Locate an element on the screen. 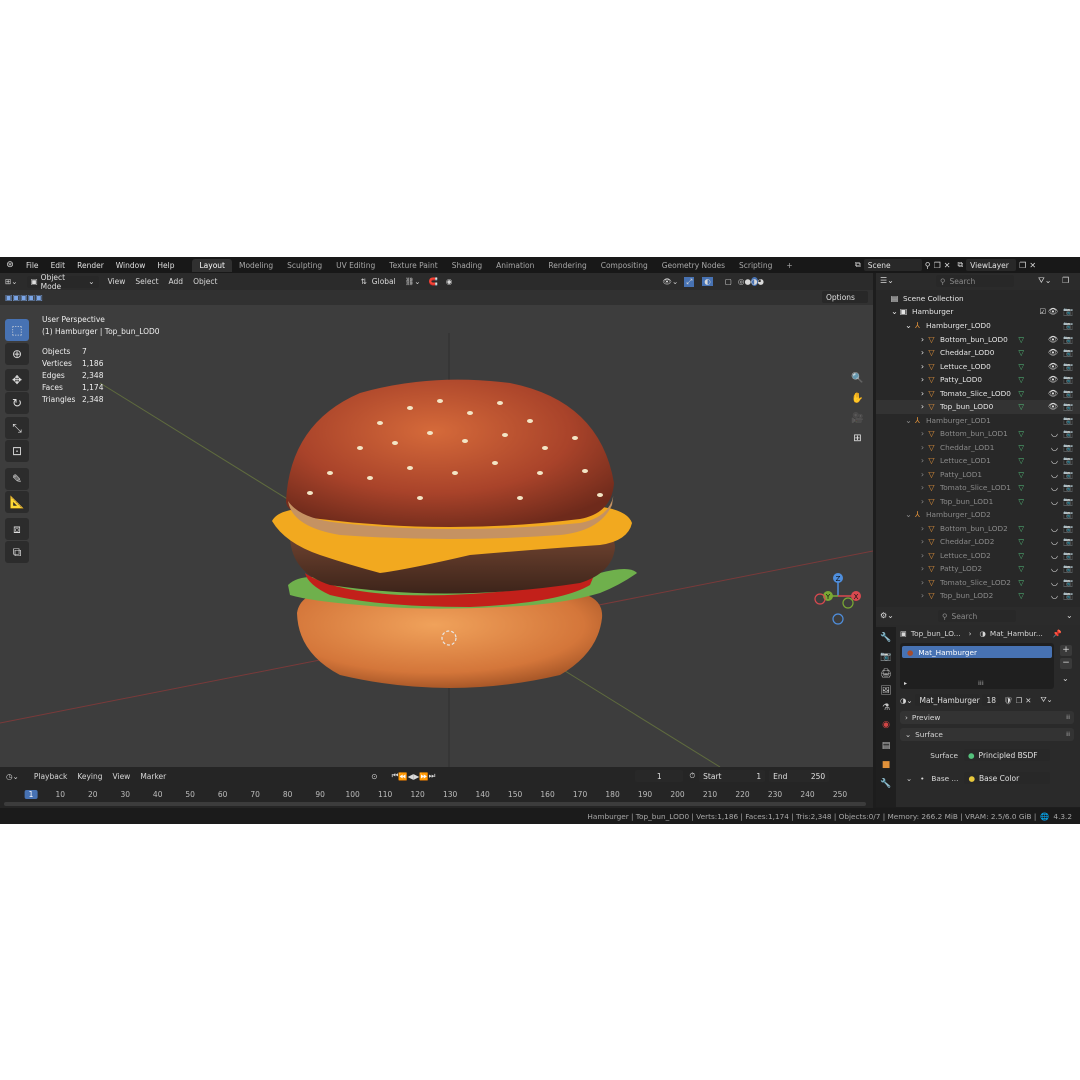 The height and width of the screenshot is (1080, 1080). collection-row-lod1: ⌄ ⅄ Hamburger_LOD1 📷 is located at coordinates (978, 421).